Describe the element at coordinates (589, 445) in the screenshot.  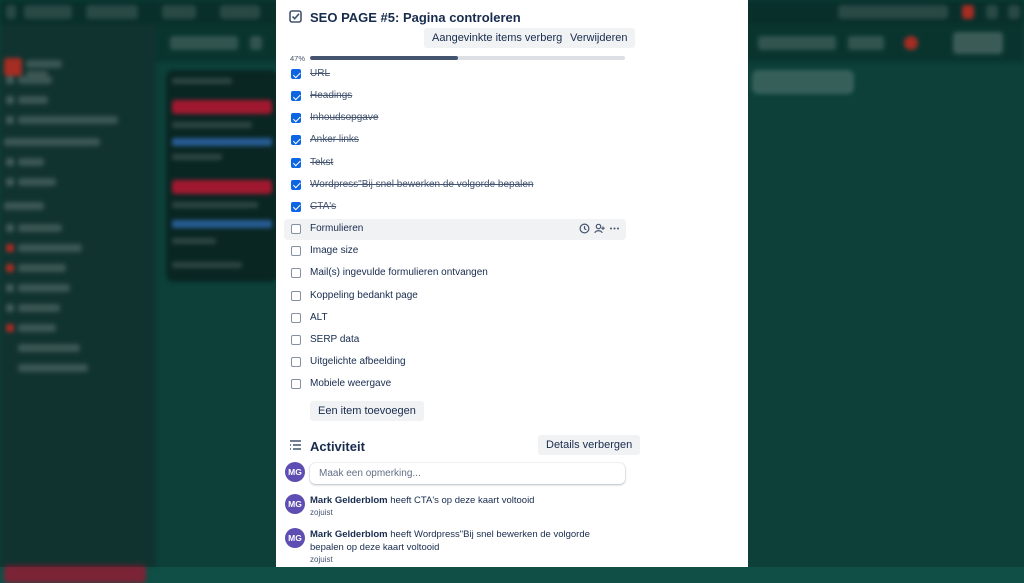
I see `hide-details-button: Details verbergen` at that location.